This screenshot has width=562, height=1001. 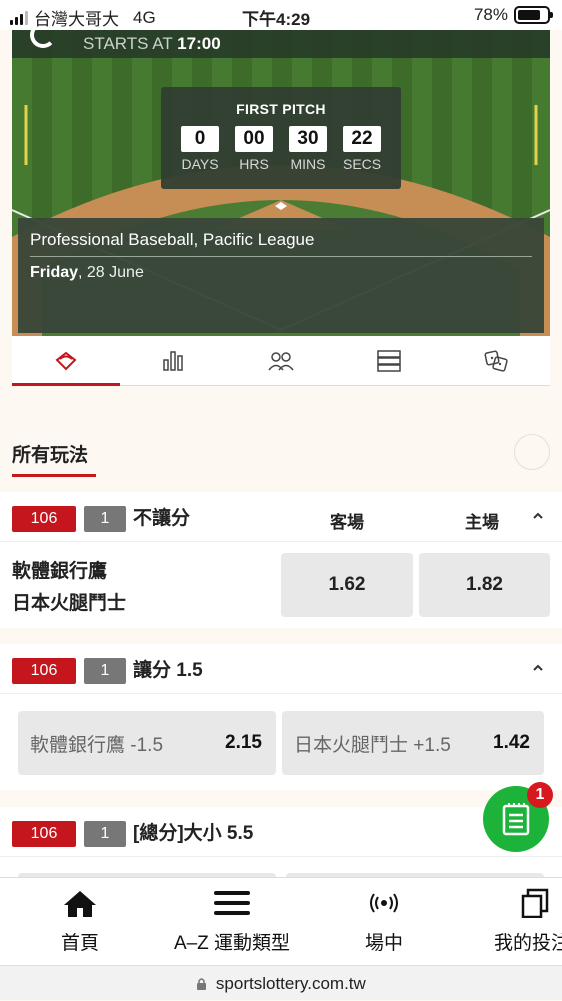 I want to click on countdown-days: 0 DAYS, so click(x=200, y=149).